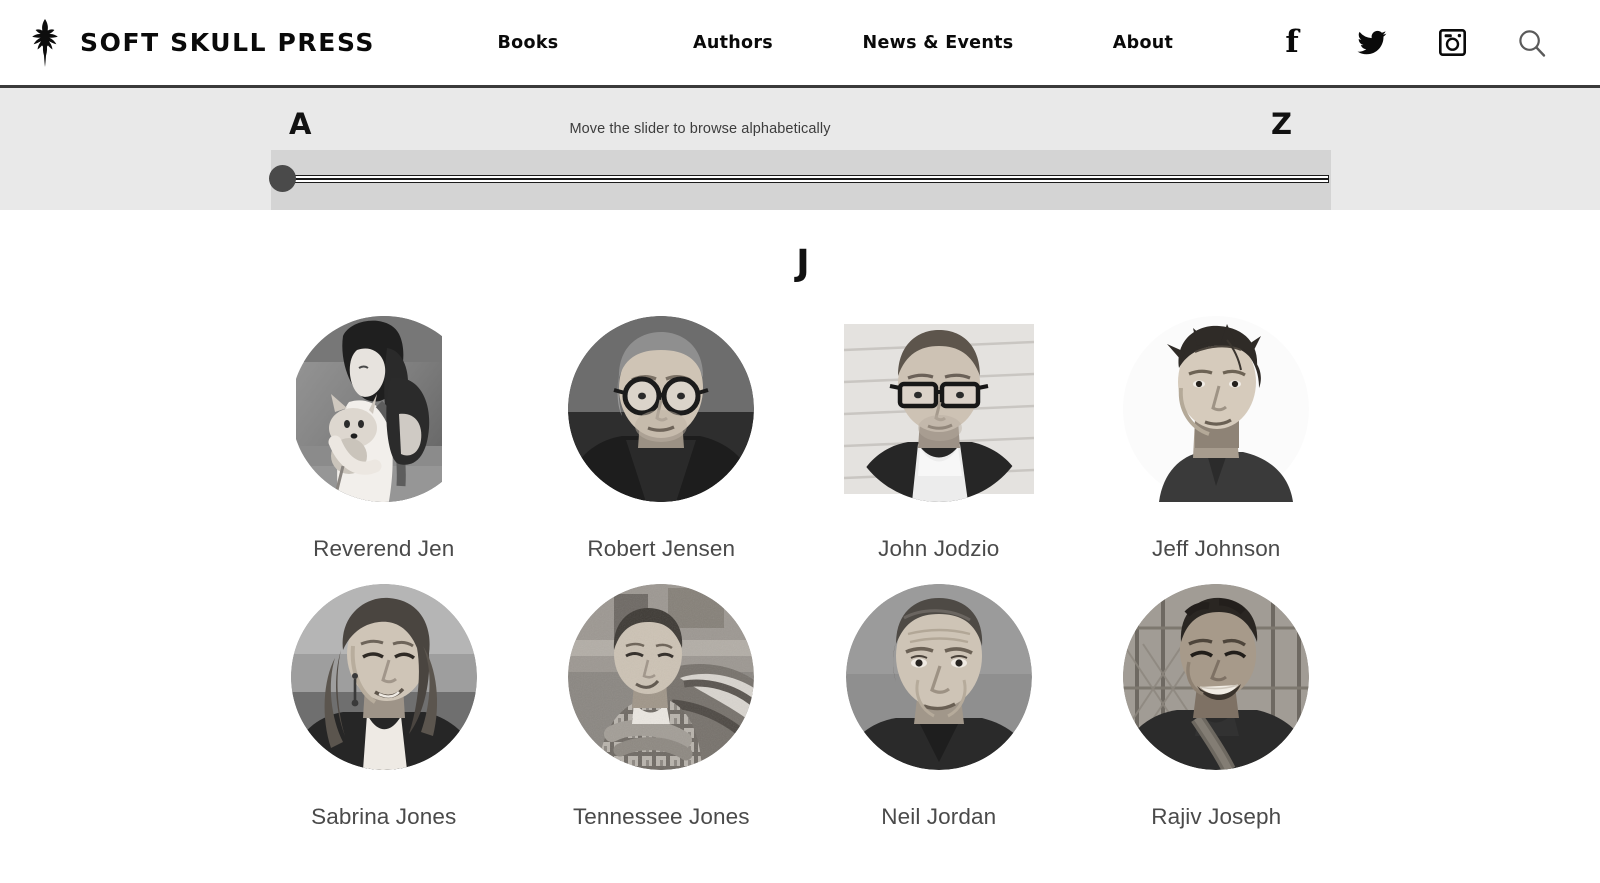 The height and width of the screenshot is (883, 1600). What do you see at coordinates (661, 548) in the screenshot?
I see `author-name: Robert Jensen` at bounding box center [661, 548].